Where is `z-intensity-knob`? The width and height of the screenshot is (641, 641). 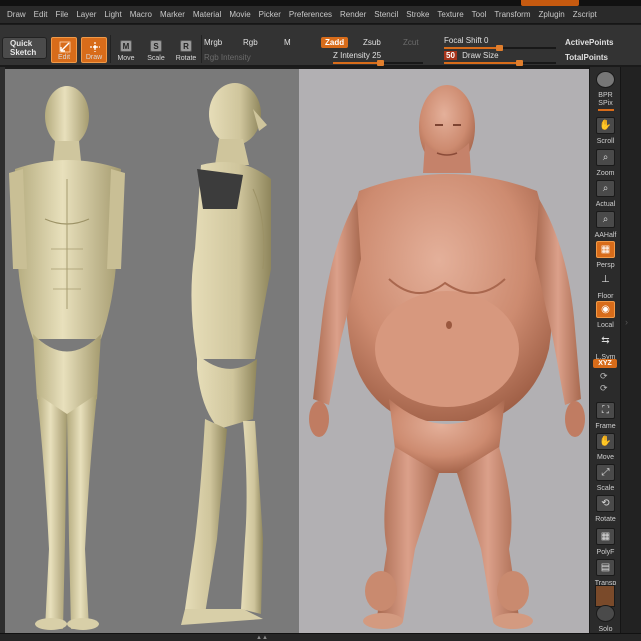 z-intensity-knob is located at coordinates (380, 63).